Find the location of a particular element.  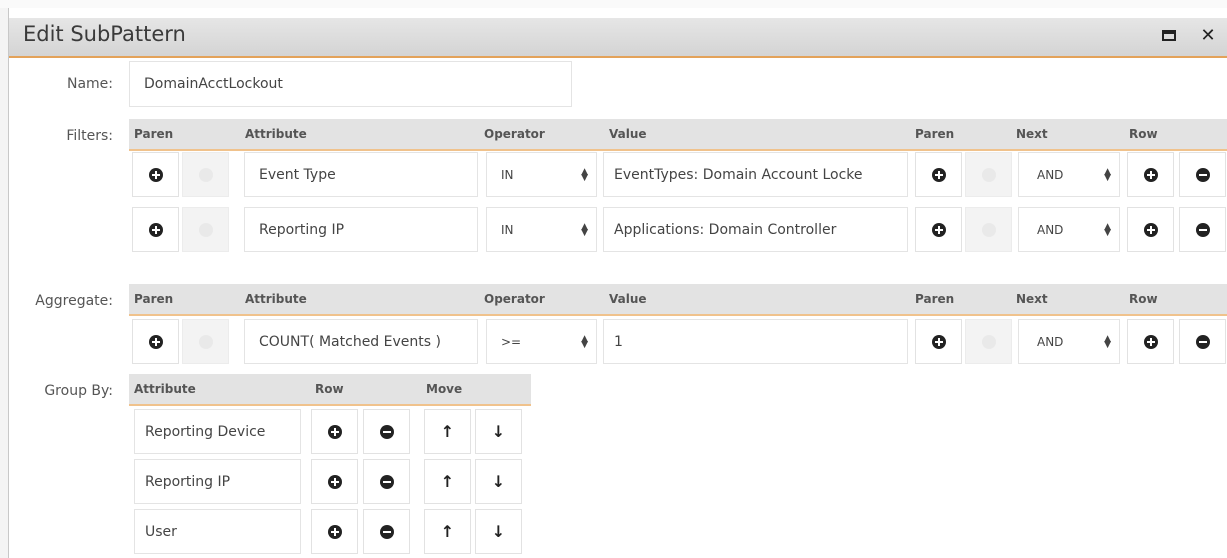

filter-value-field: Applications: Domain Controller is located at coordinates (755, 229).